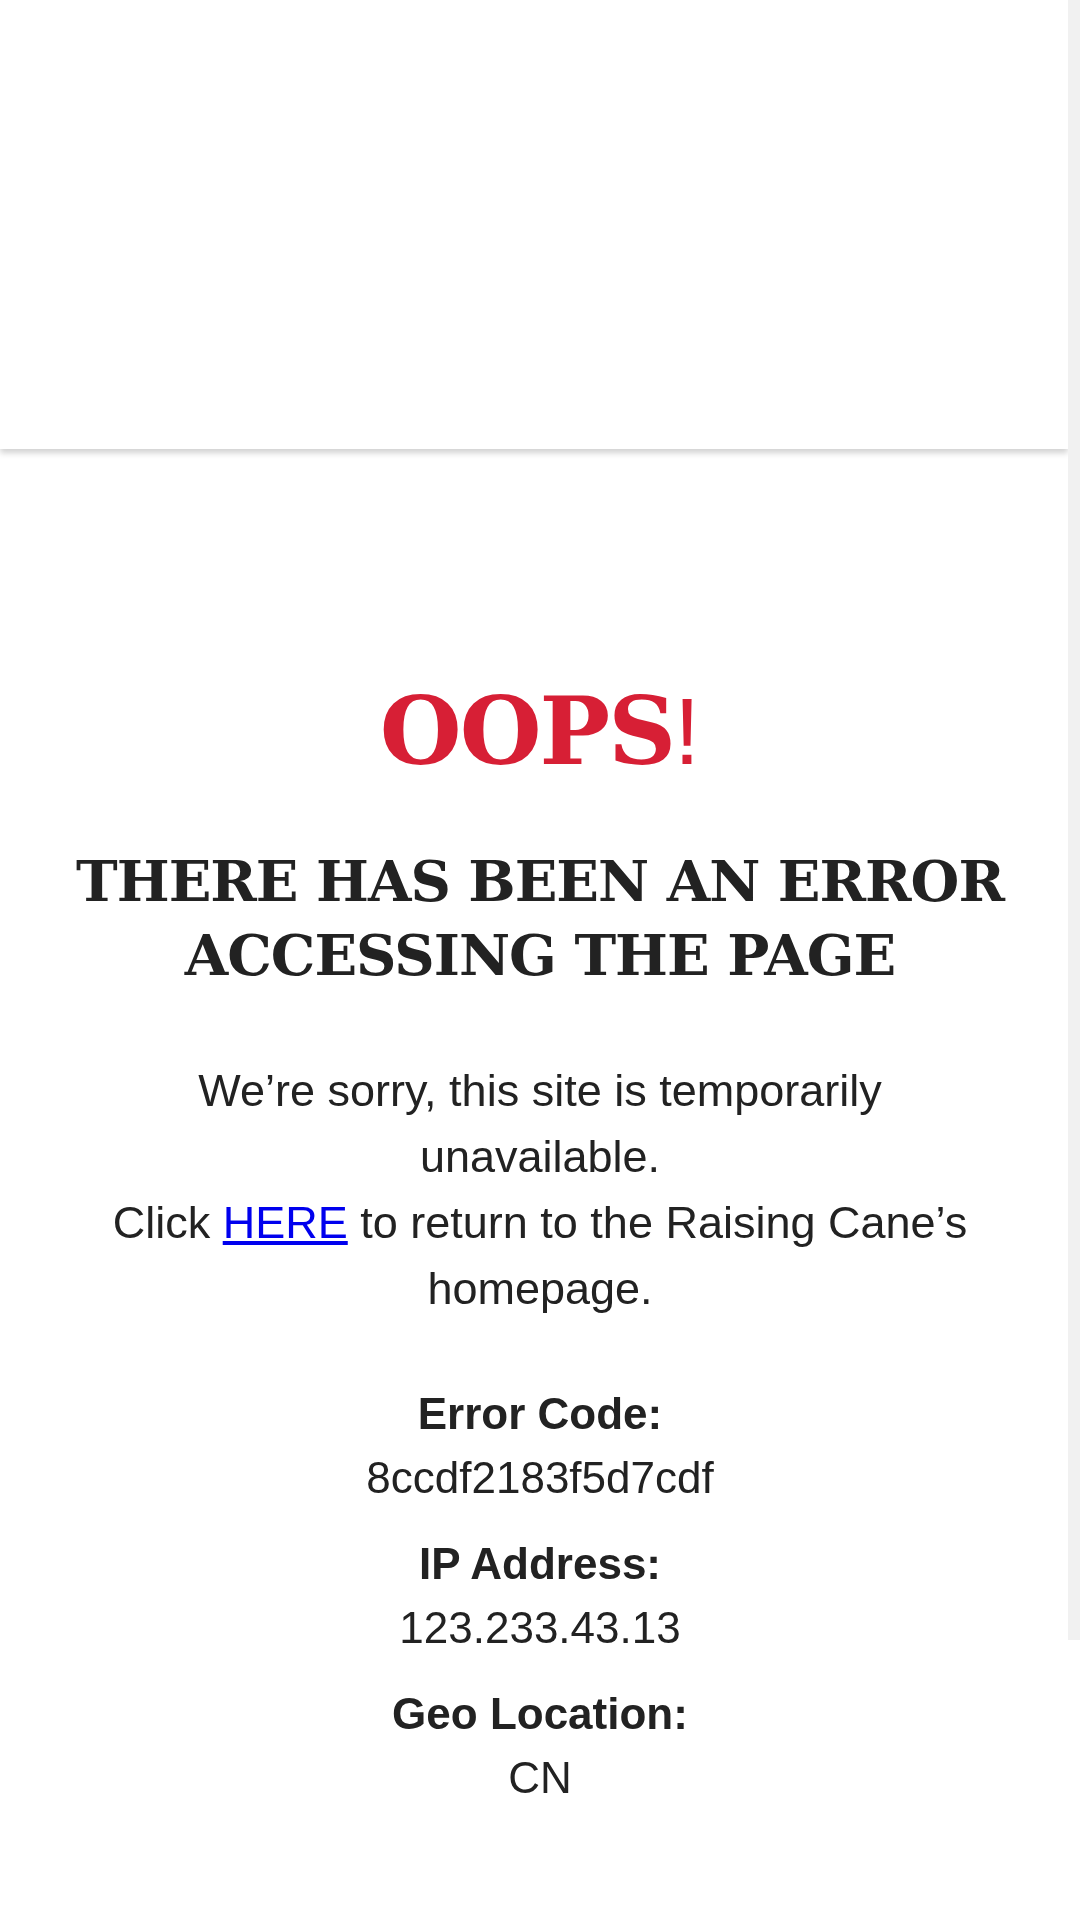 The image size is (1080, 1920). I want to click on detail-value: 123.233.43.13, so click(540, 1628).